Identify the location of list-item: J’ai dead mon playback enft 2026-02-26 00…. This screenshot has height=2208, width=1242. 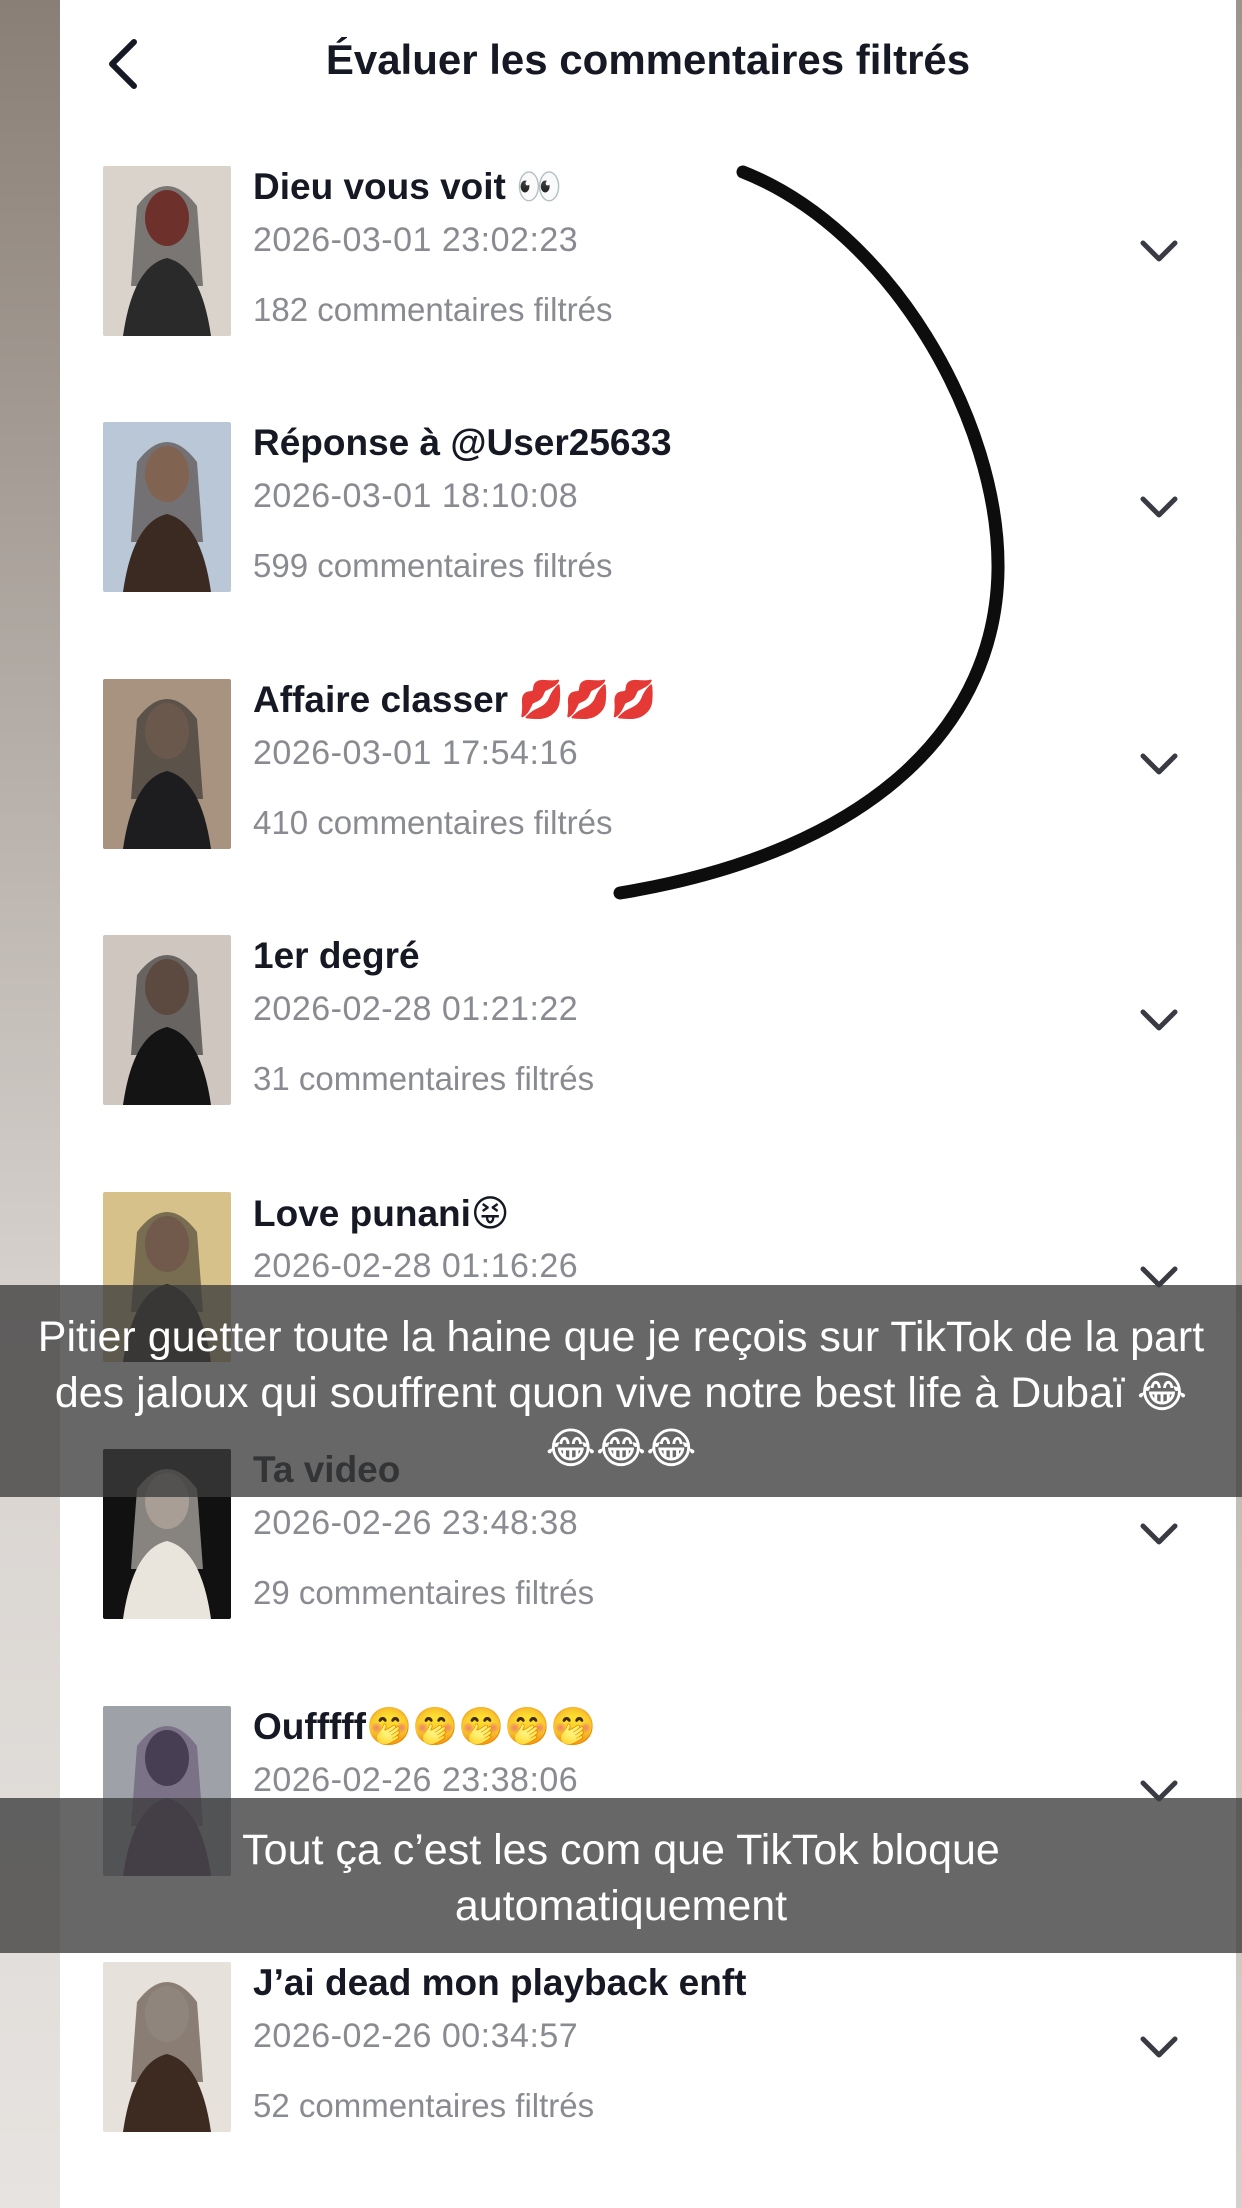
(648, 2085).